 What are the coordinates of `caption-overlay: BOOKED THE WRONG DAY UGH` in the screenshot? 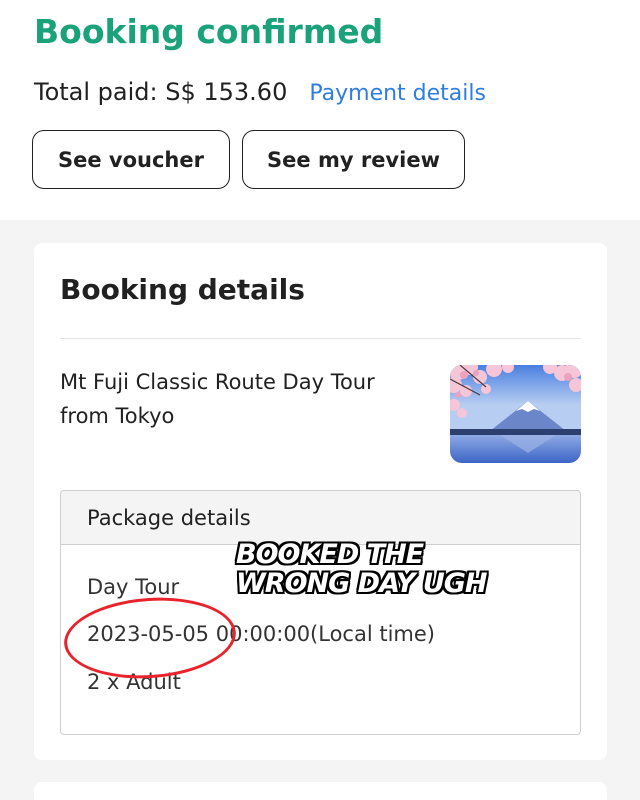 It's located at (362, 569).